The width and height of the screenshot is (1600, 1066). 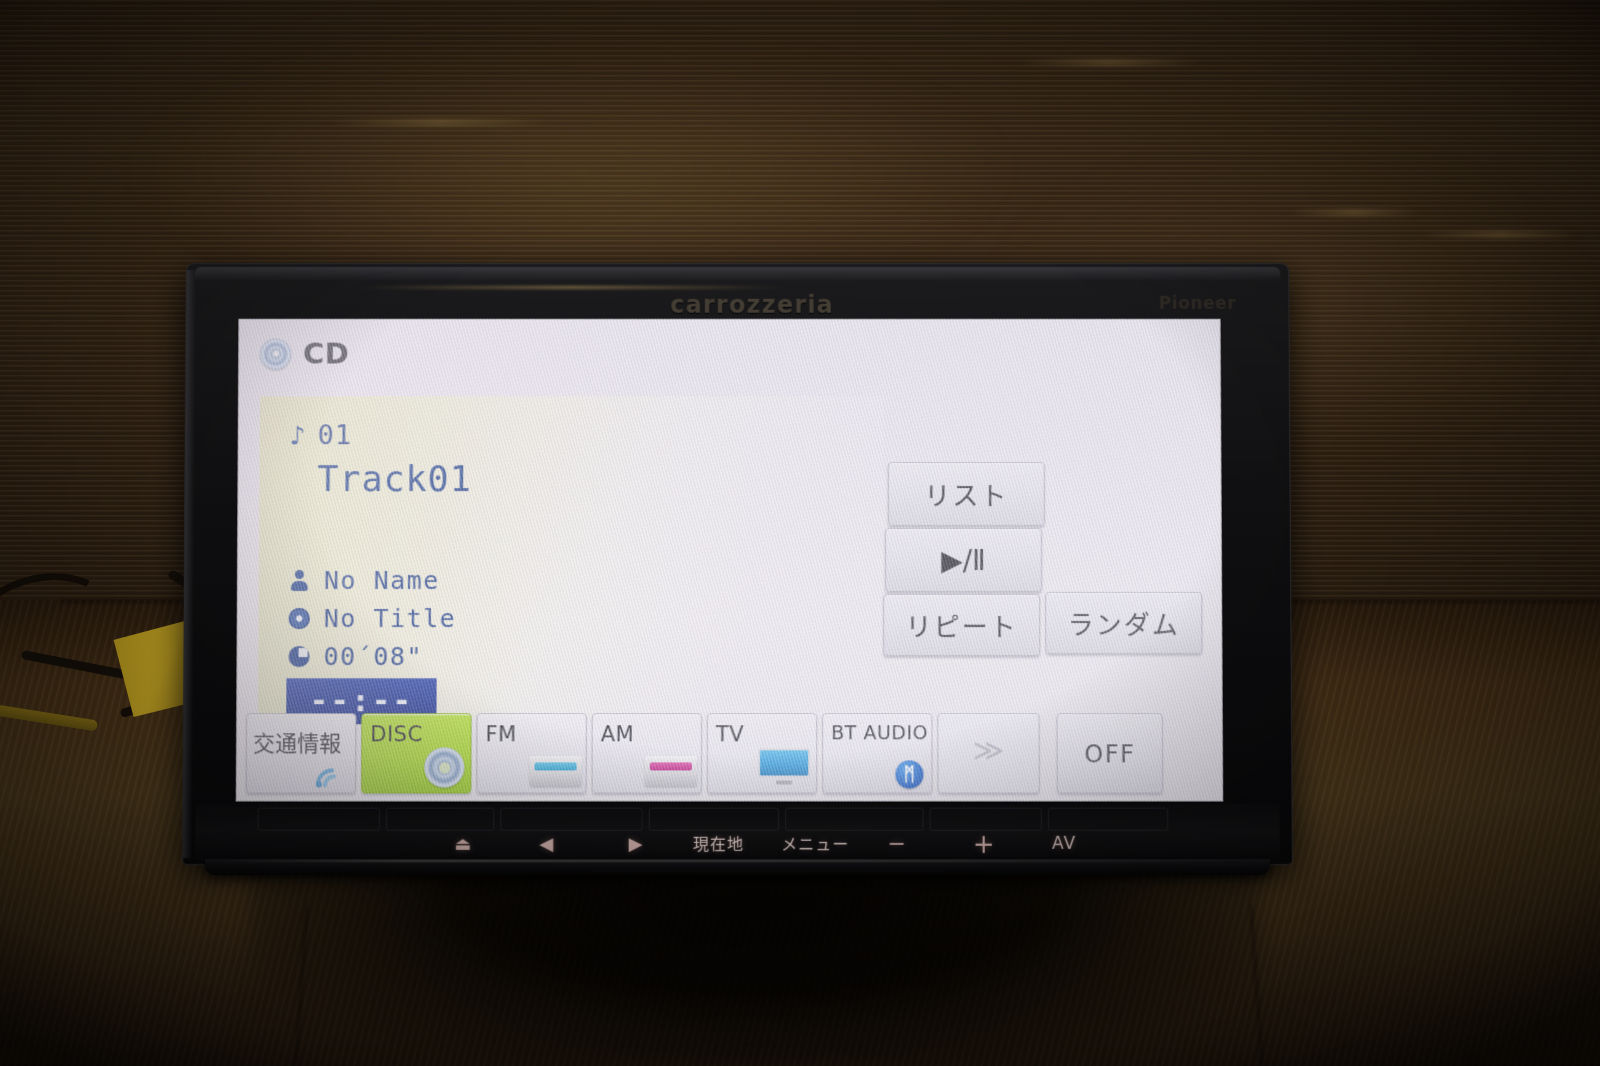 What do you see at coordinates (815, 844) in the screenshot?
I see `menu-button: メニュー` at bounding box center [815, 844].